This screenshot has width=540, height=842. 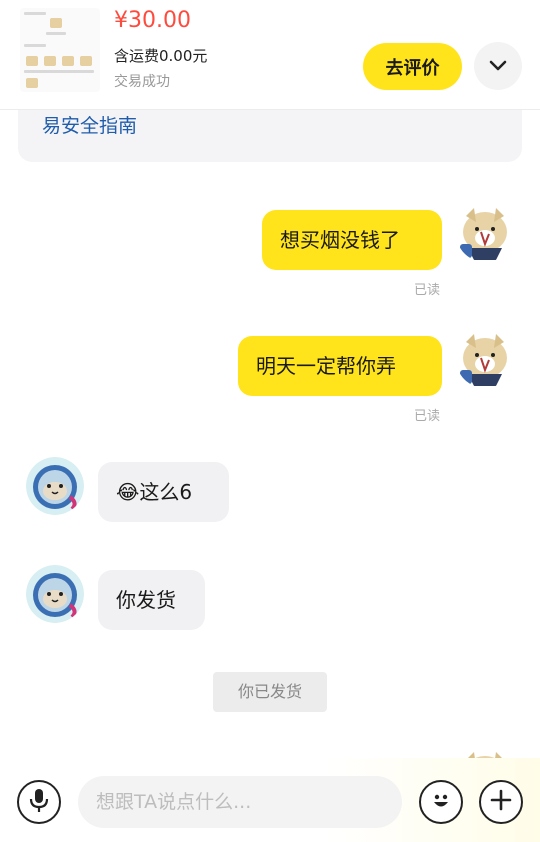 I want to click on shipping-fee: 含运费0.00元, so click(x=161, y=56).